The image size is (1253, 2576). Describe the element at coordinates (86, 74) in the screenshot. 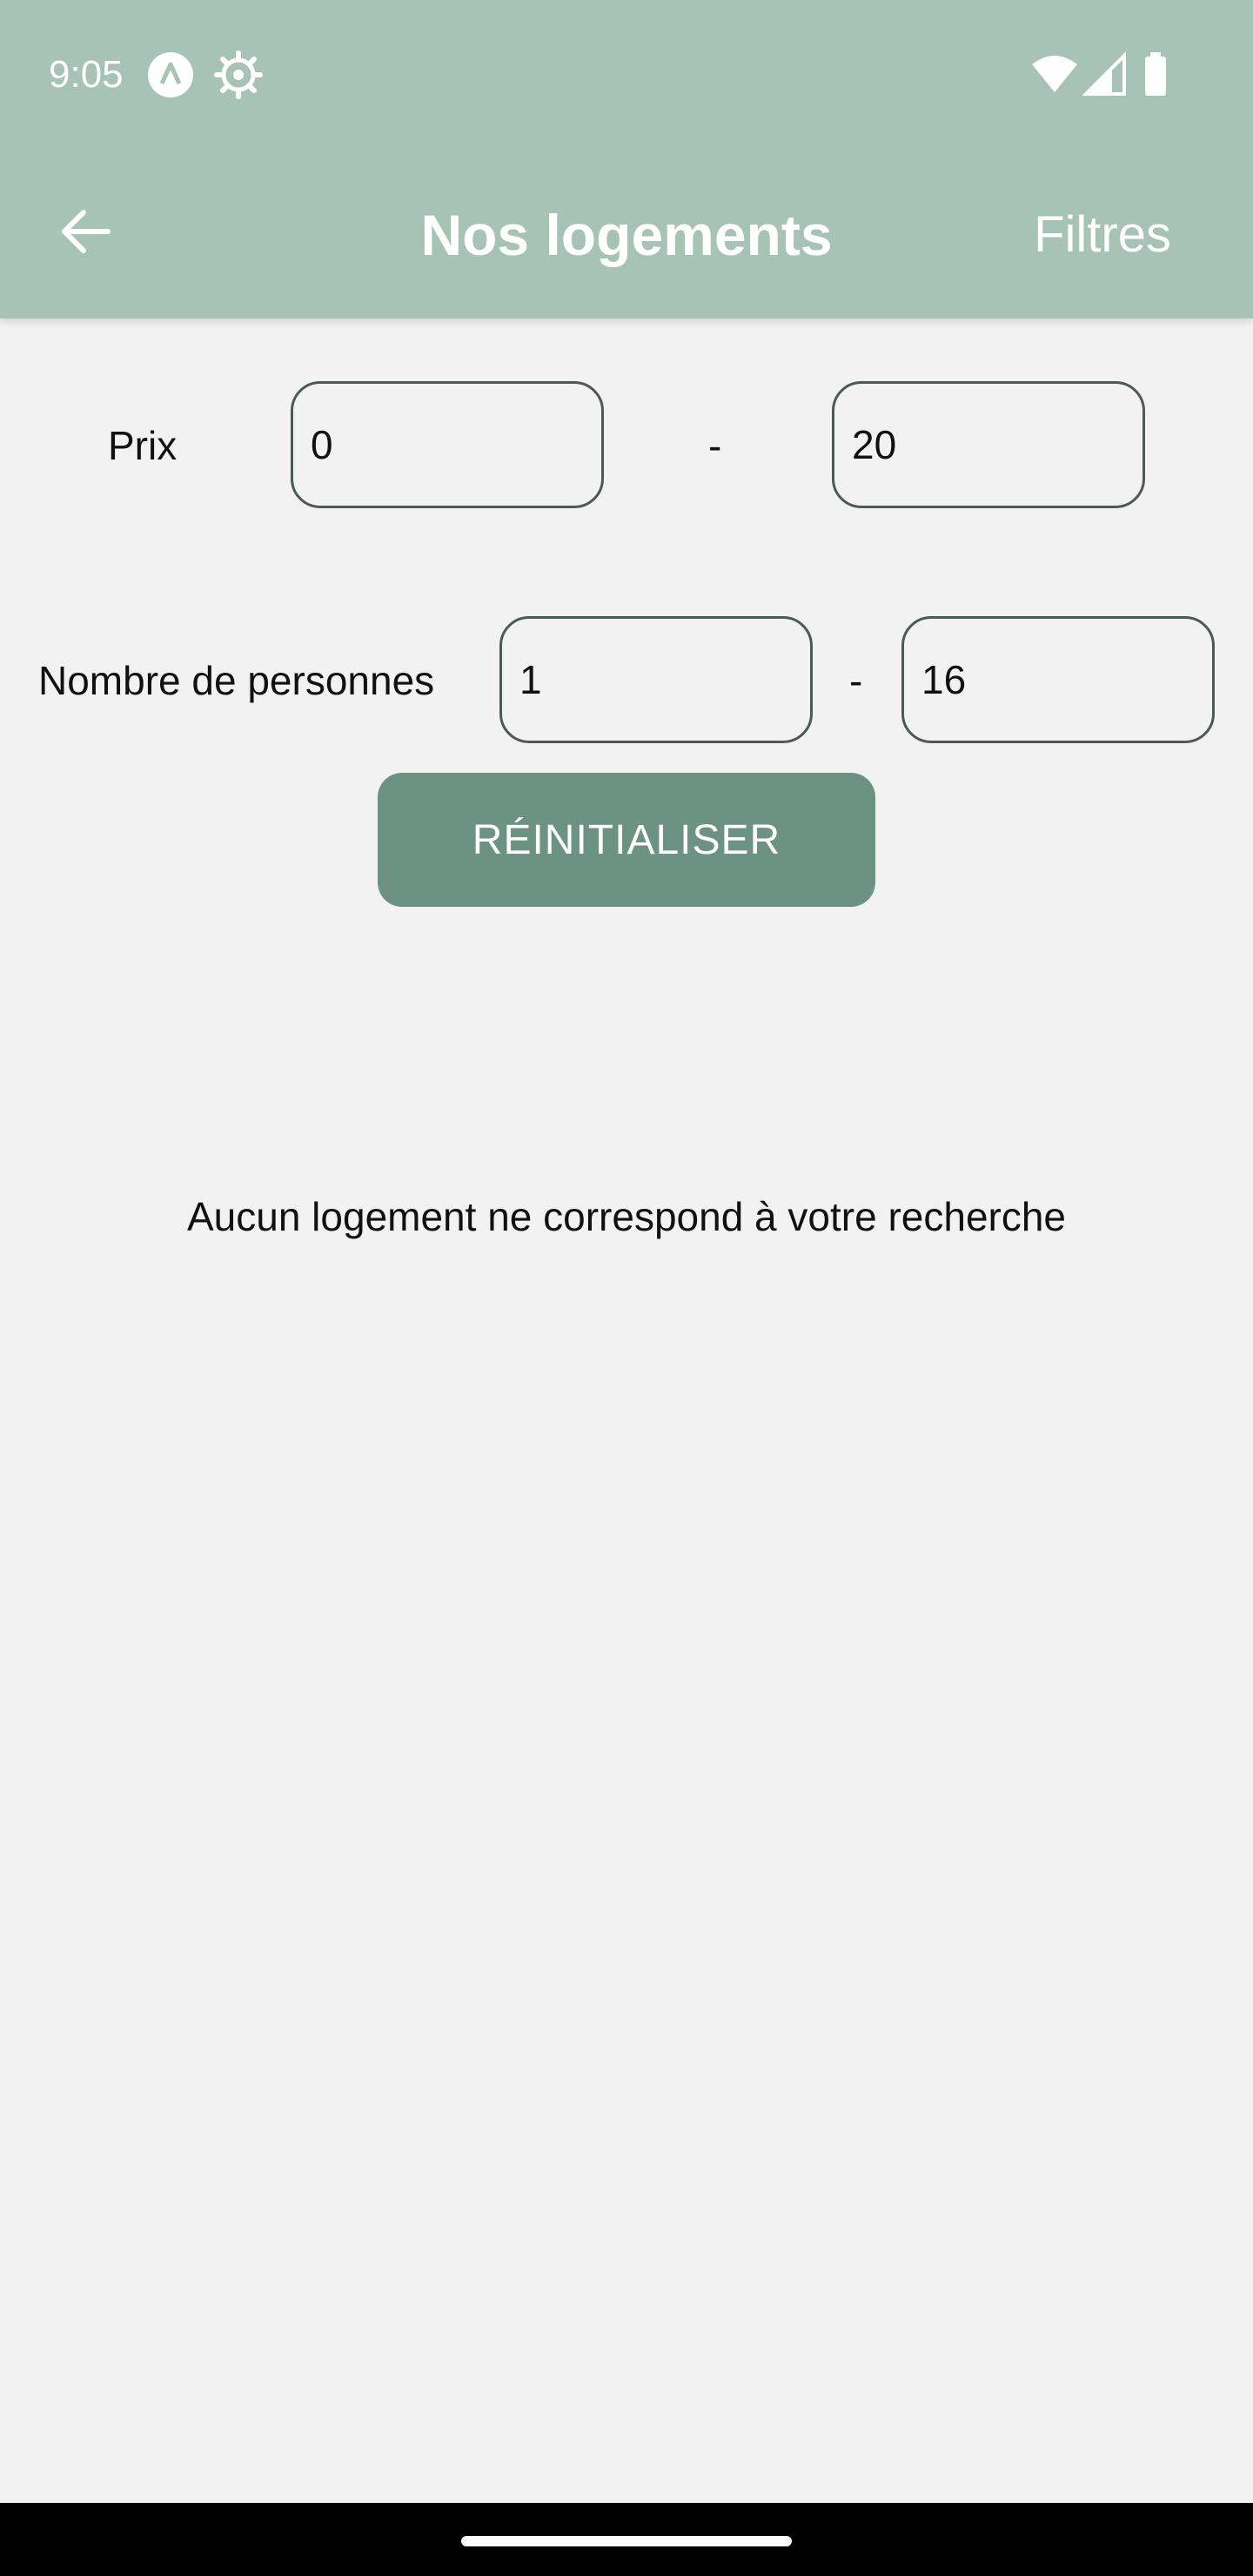

I see `status-time: 9:05` at that location.